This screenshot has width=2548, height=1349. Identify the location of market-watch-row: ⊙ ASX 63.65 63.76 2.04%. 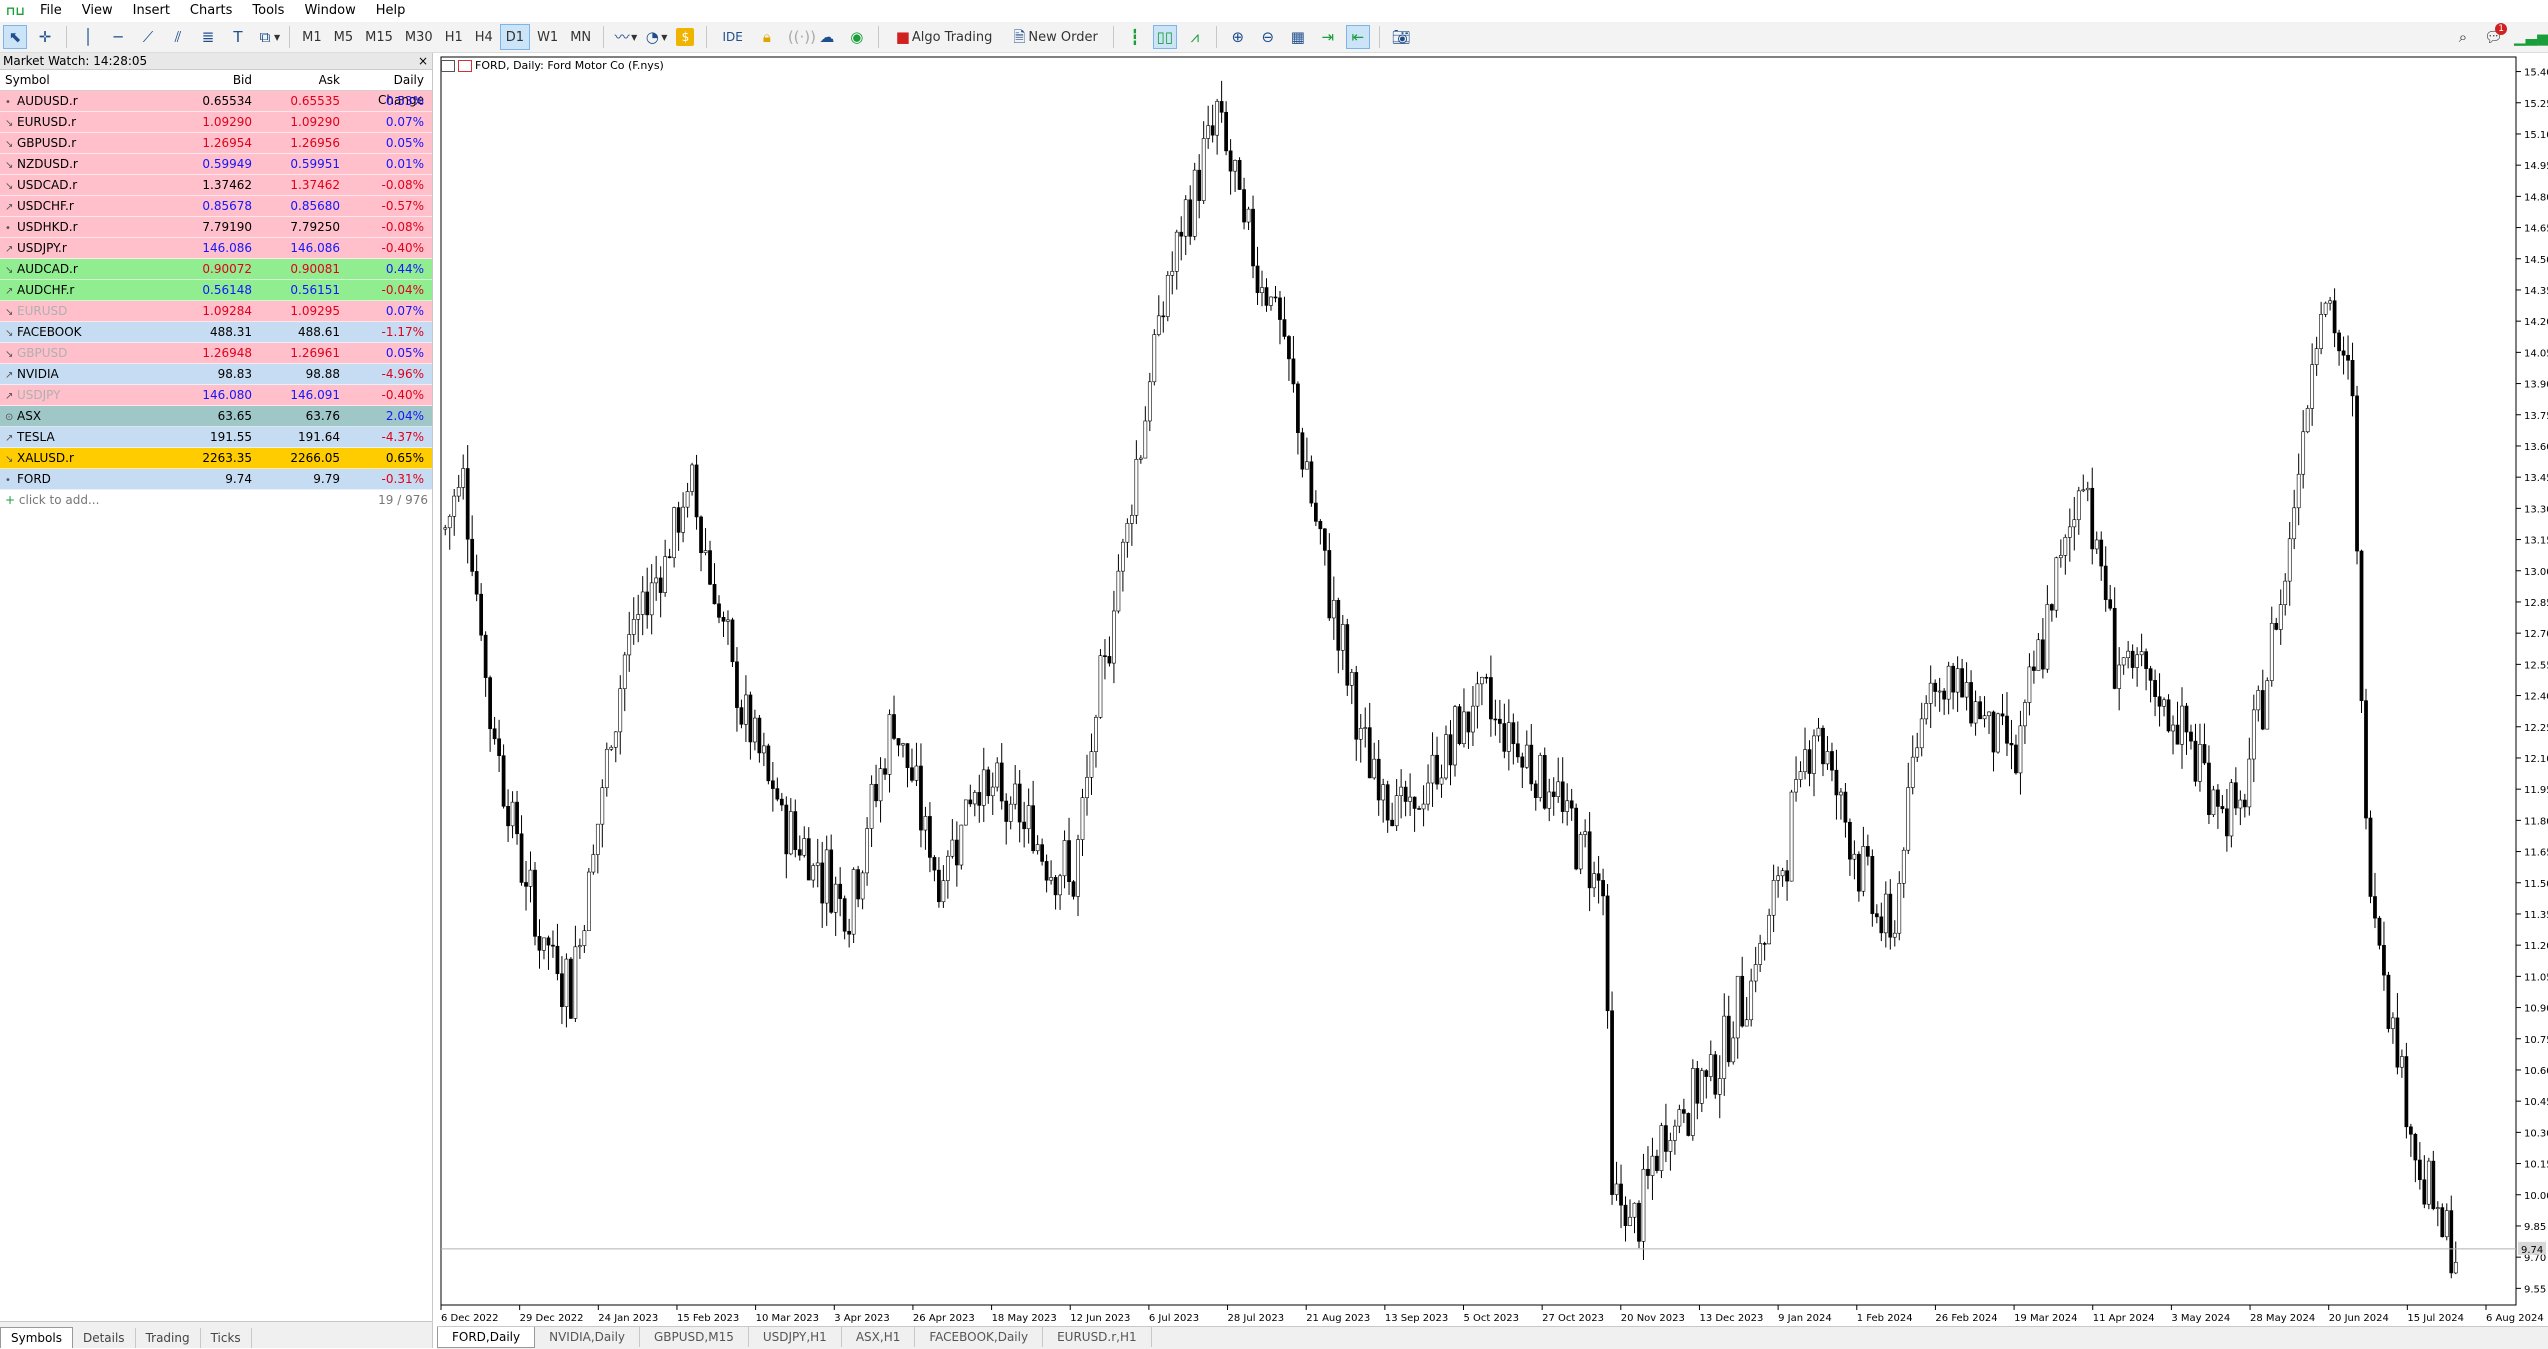
(216, 416).